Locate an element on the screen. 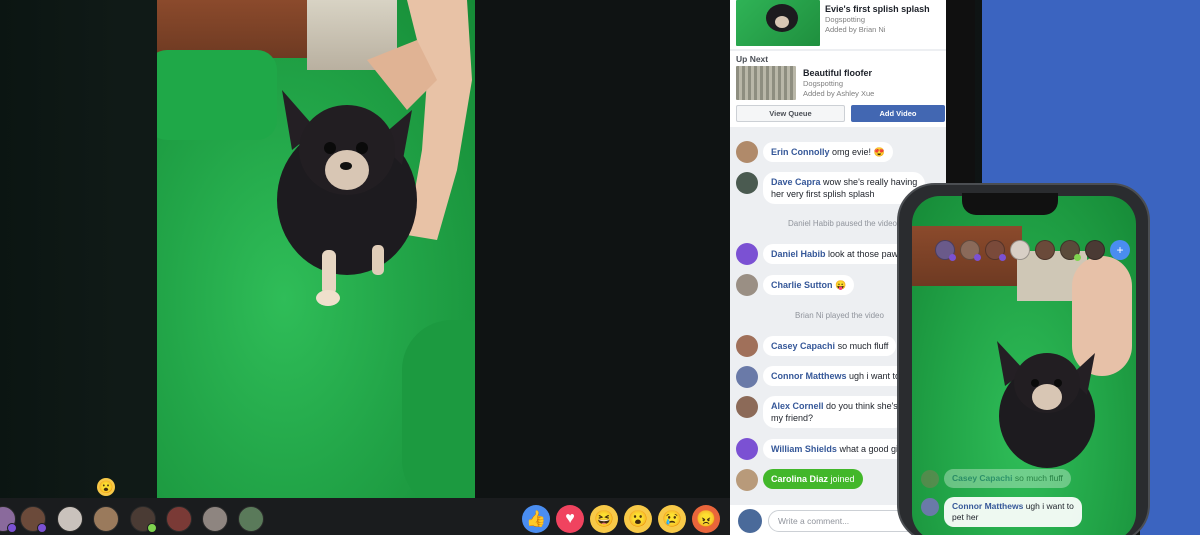  video-tub-rim is located at coordinates (217, 95).